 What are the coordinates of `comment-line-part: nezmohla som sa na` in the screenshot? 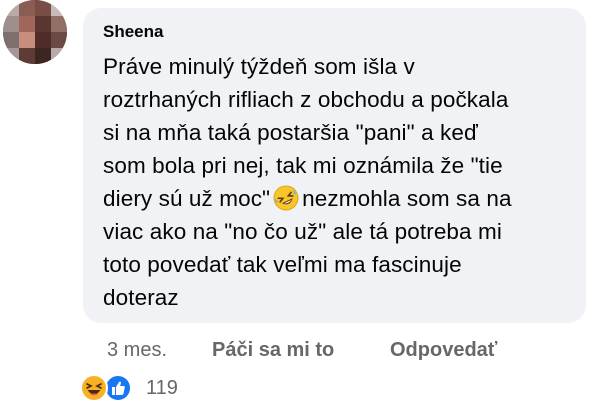 It's located at (407, 198).